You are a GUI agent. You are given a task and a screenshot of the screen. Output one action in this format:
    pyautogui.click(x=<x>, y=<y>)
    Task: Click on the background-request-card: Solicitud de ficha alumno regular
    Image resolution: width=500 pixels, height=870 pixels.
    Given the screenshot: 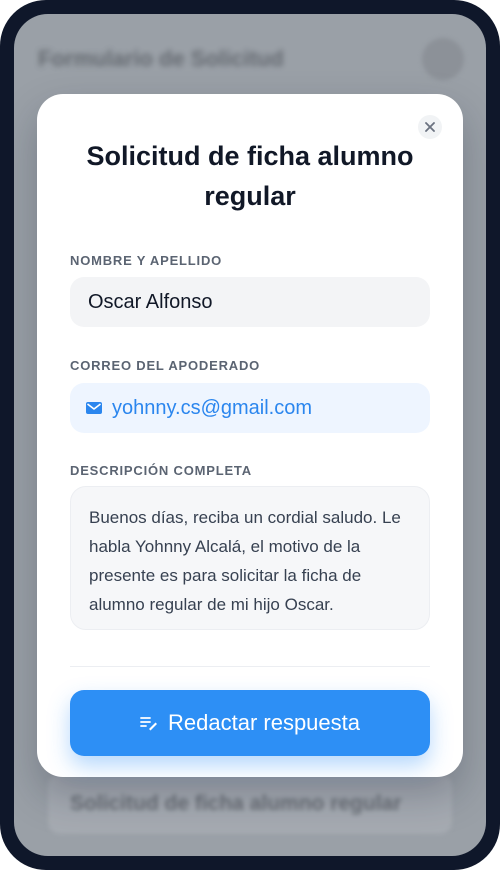 What is the action you would take?
    pyautogui.click(x=250, y=804)
    